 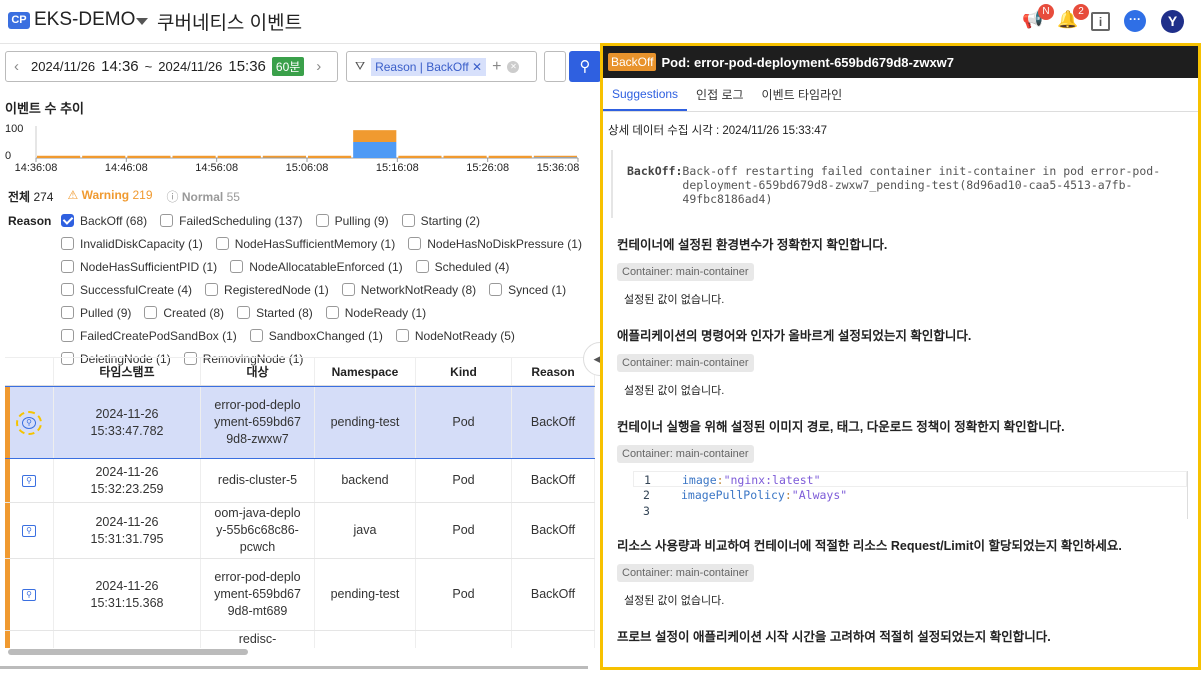 What do you see at coordinates (464, 371) in the screenshot?
I see `column-header: Kind` at bounding box center [464, 371].